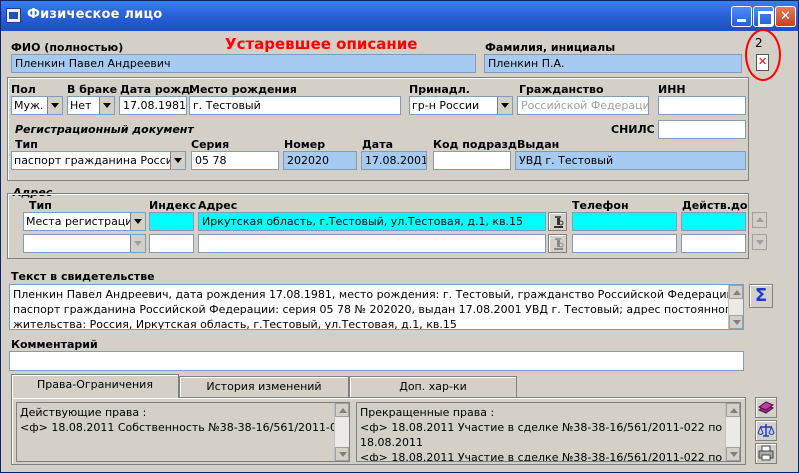 The height and width of the screenshot is (473, 799). I want to click on ended-right-item: 18.08.2011, so click(391, 442).